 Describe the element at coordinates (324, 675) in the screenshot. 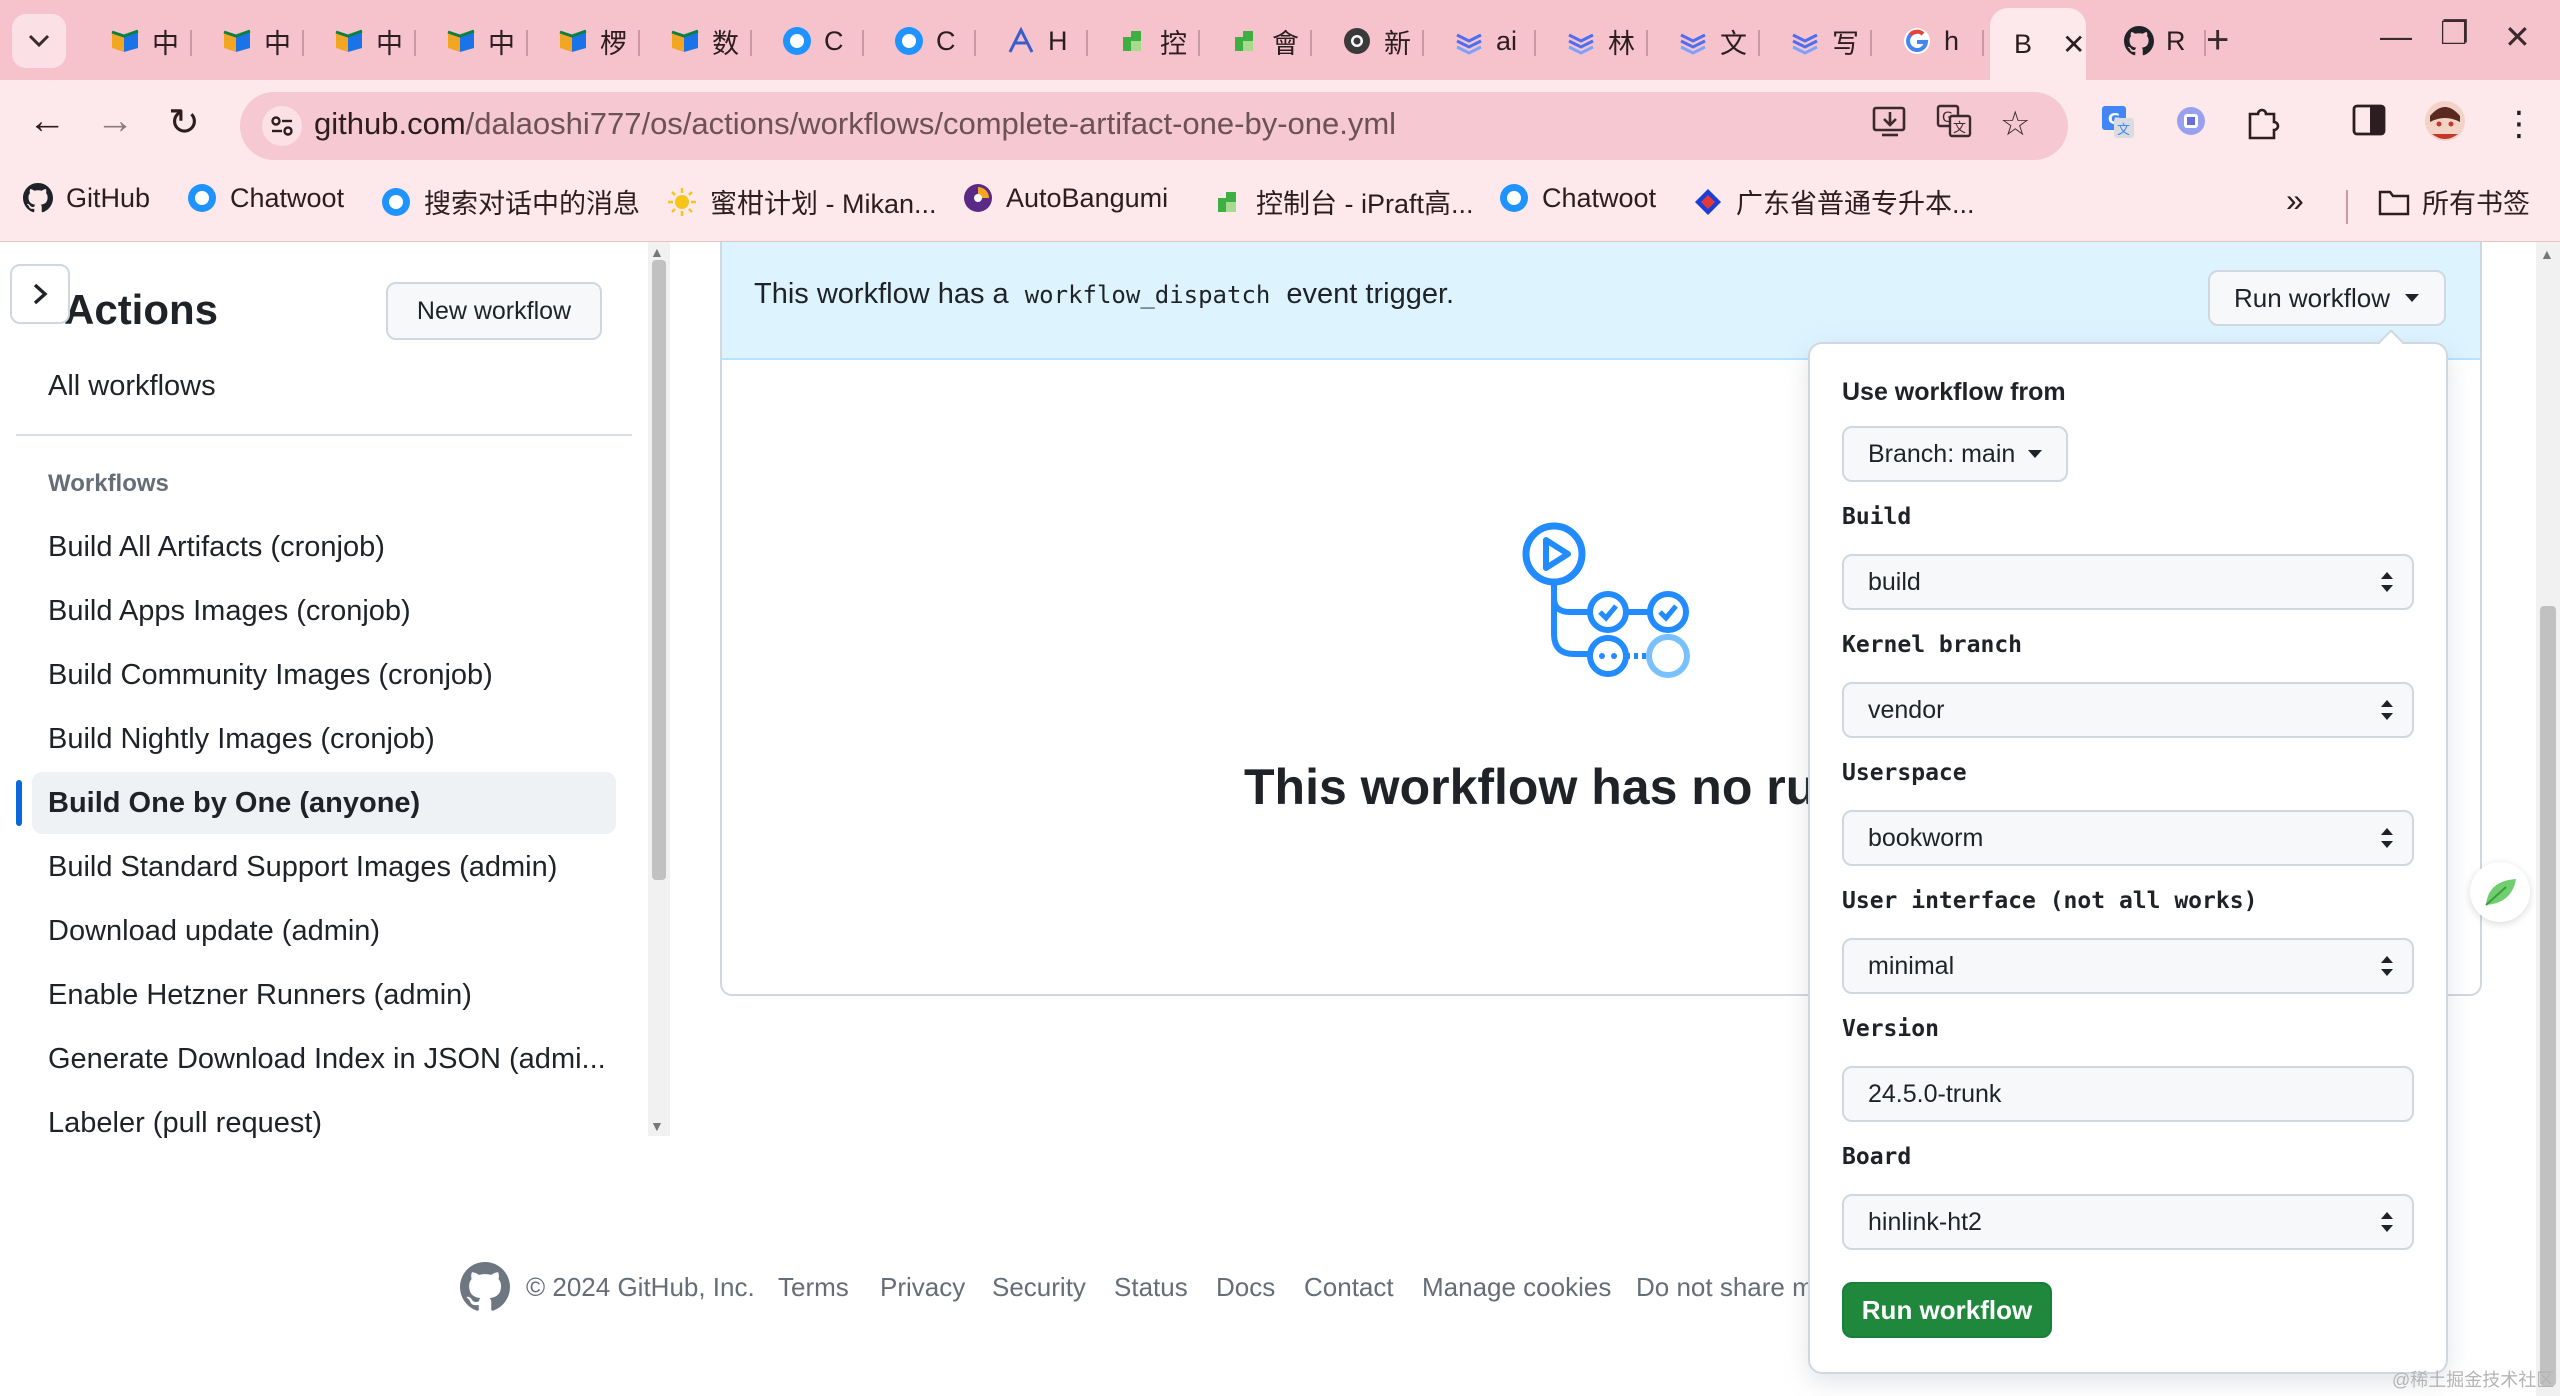

I see `sidebar-workflow-item: Build Community Images (cronjob)` at that location.